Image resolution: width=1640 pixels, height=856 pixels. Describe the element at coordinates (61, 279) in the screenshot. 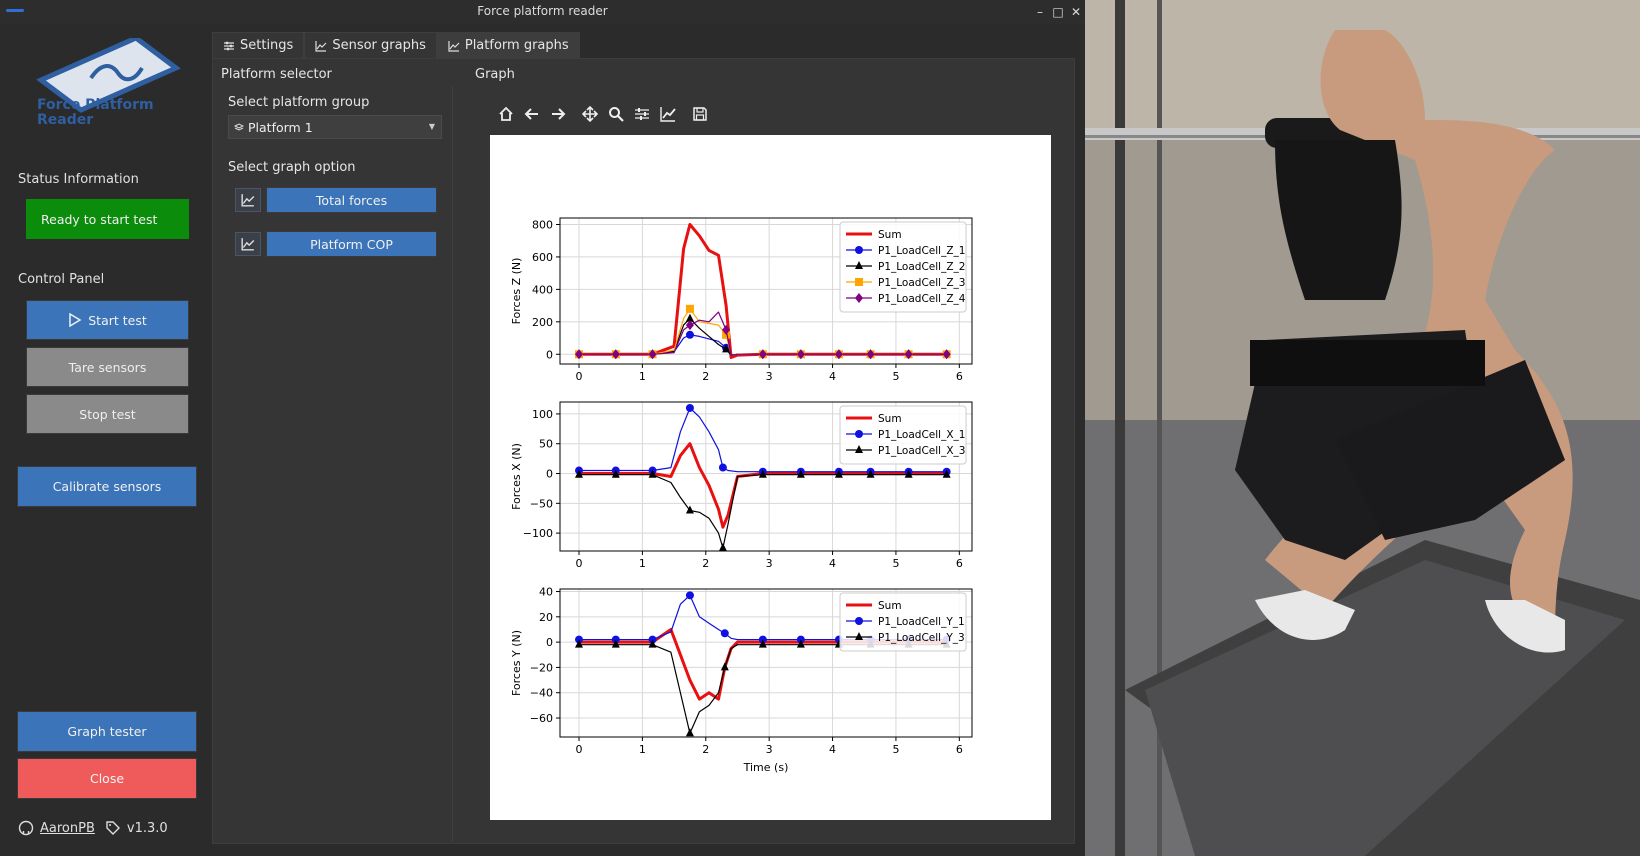

I see `control-heading: Control Panel` at that location.